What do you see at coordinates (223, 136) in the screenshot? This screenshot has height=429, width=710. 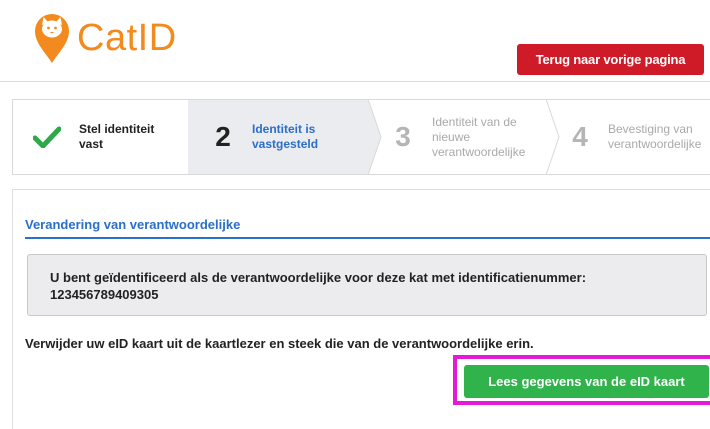 I see `step-2-number: 2` at bounding box center [223, 136].